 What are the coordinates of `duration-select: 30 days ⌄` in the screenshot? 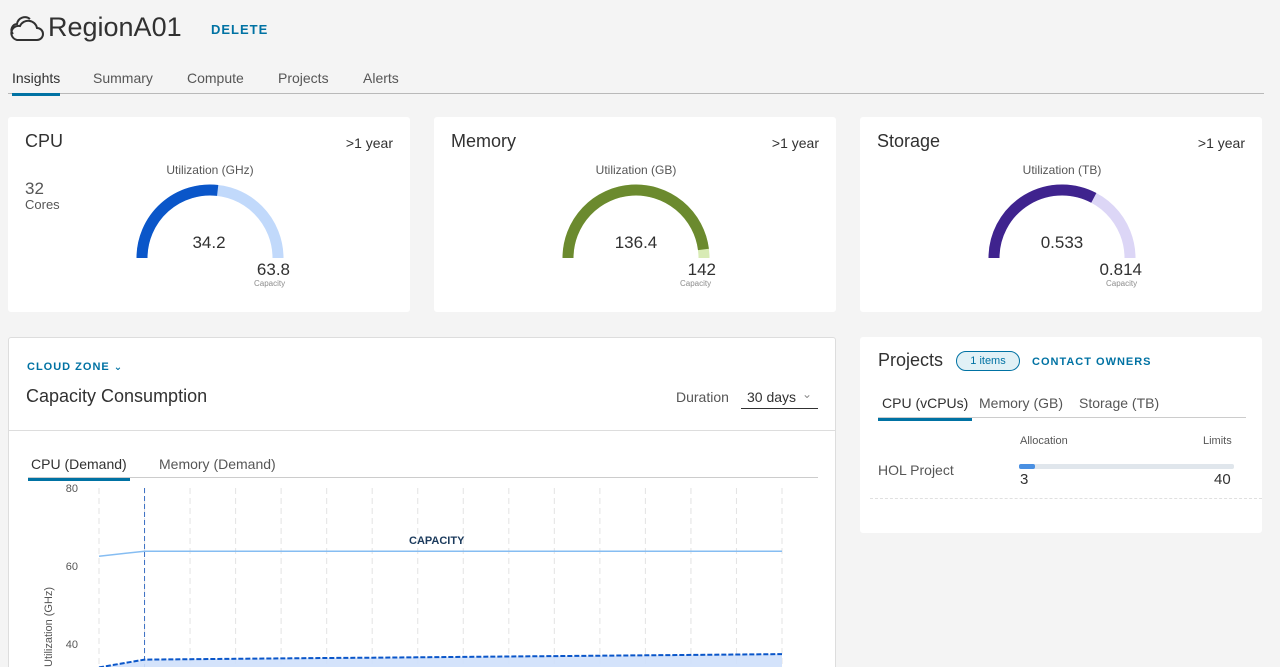 It's located at (779, 398).